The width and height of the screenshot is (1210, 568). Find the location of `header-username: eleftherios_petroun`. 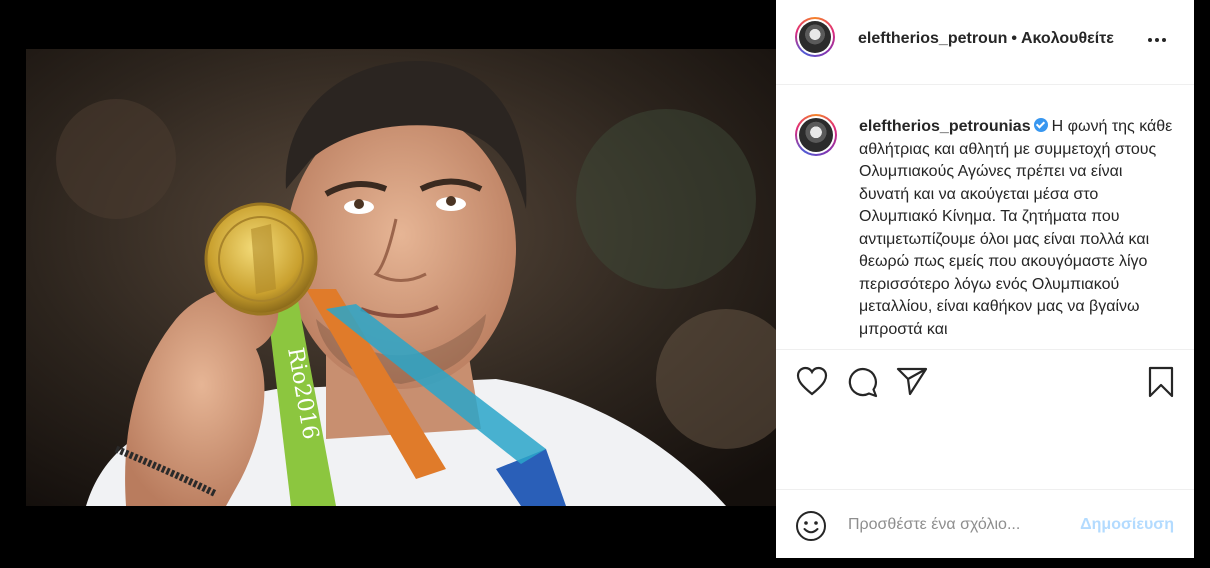

header-username: eleftherios_petroun is located at coordinates (932, 38).